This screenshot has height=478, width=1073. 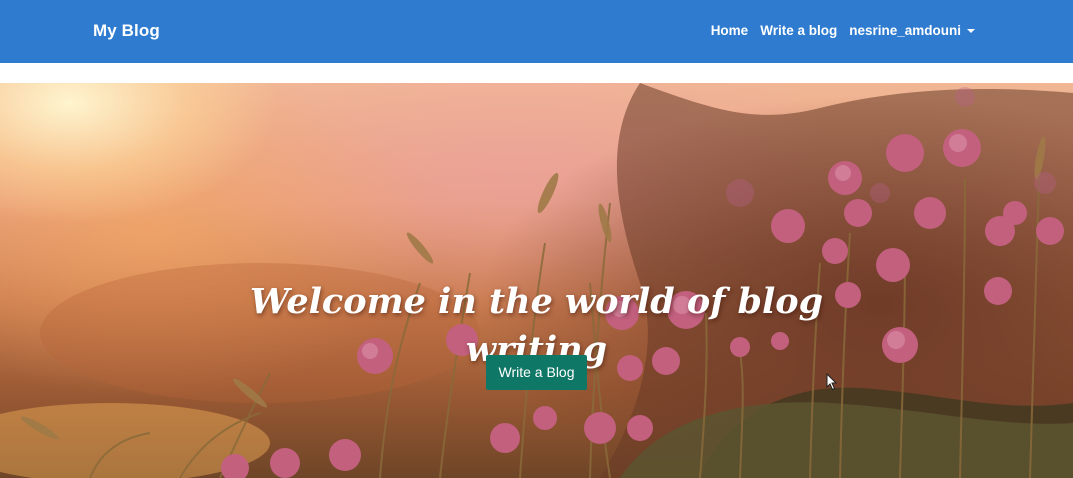 I want to click on write-blog-button: Write a Blog, so click(x=536, y=372).